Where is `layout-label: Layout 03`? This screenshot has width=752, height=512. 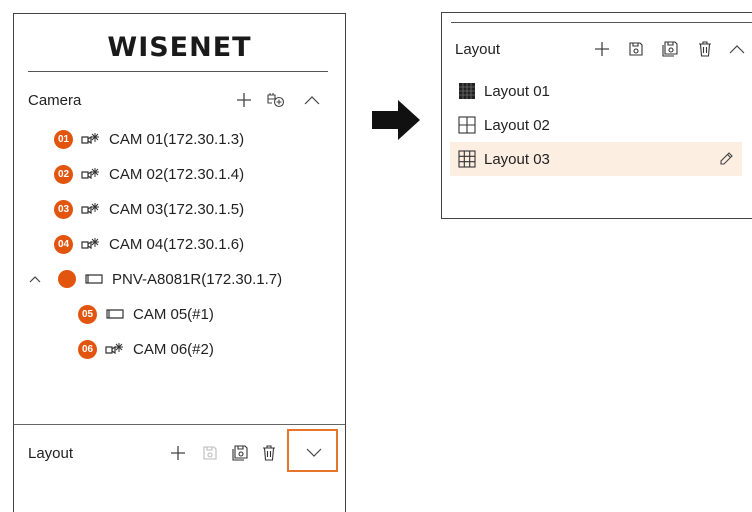
layout-label: Layout 03 is located at coordinates (517, 159).